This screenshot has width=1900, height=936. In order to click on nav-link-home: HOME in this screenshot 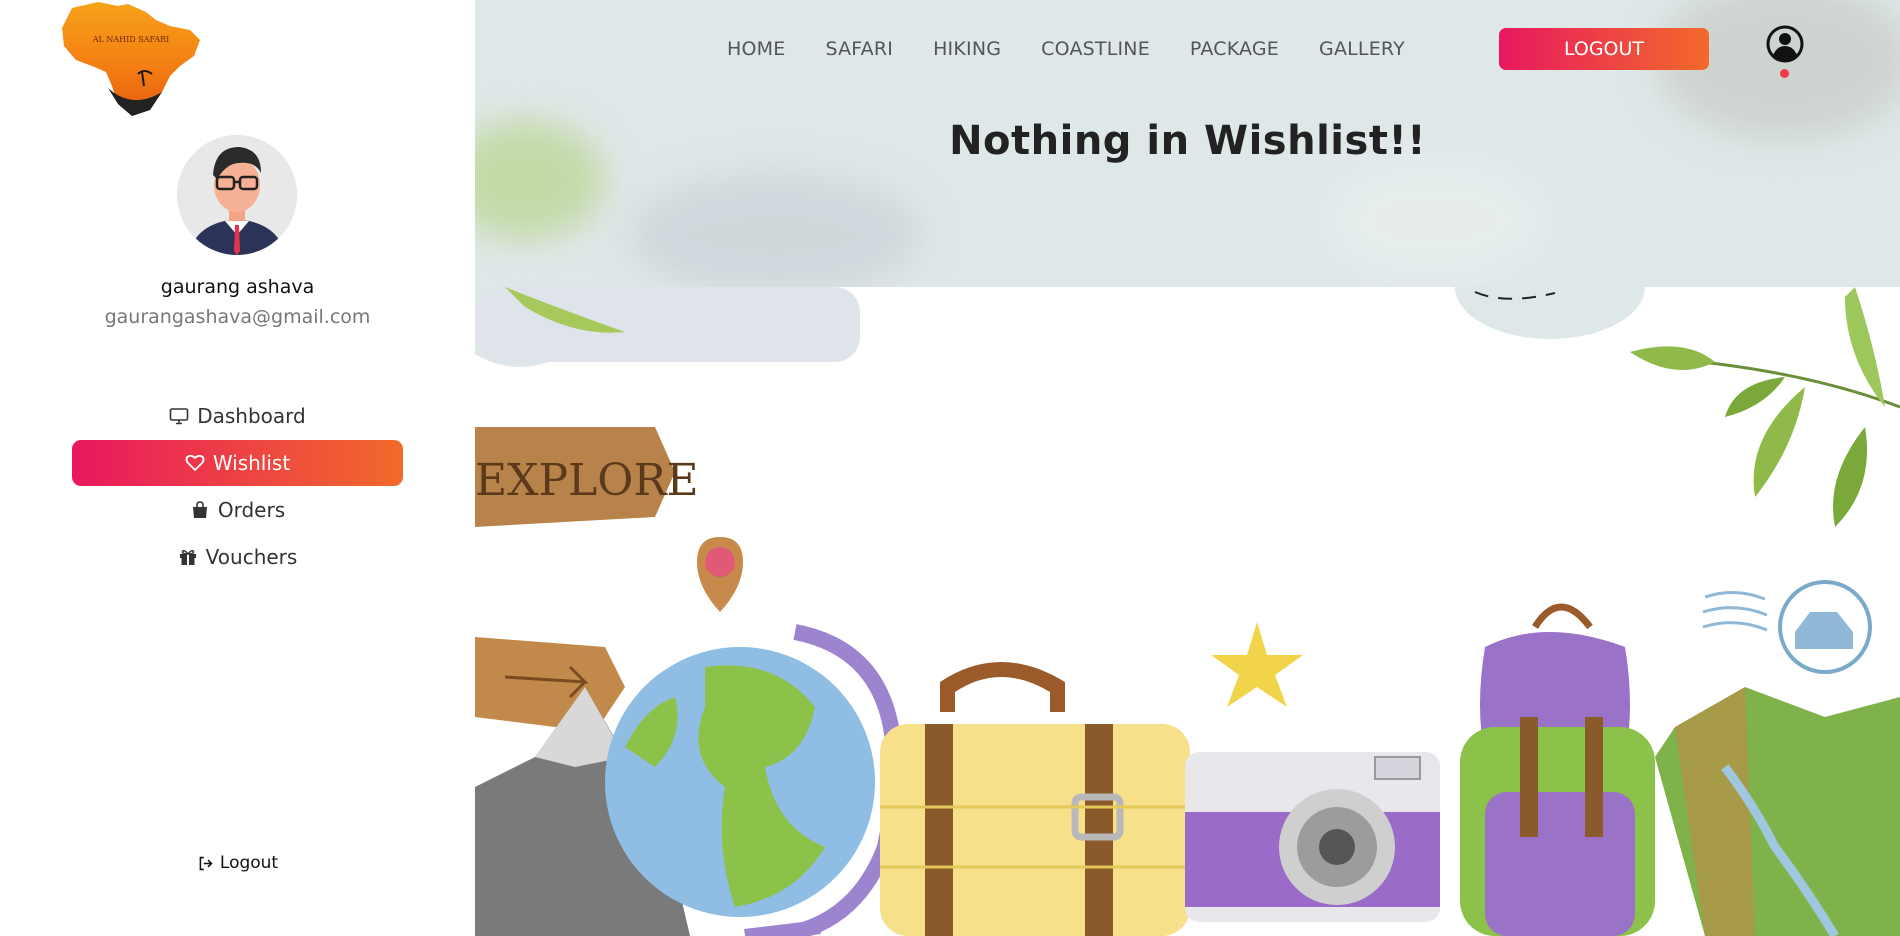, I will do `click(756, 49)`.